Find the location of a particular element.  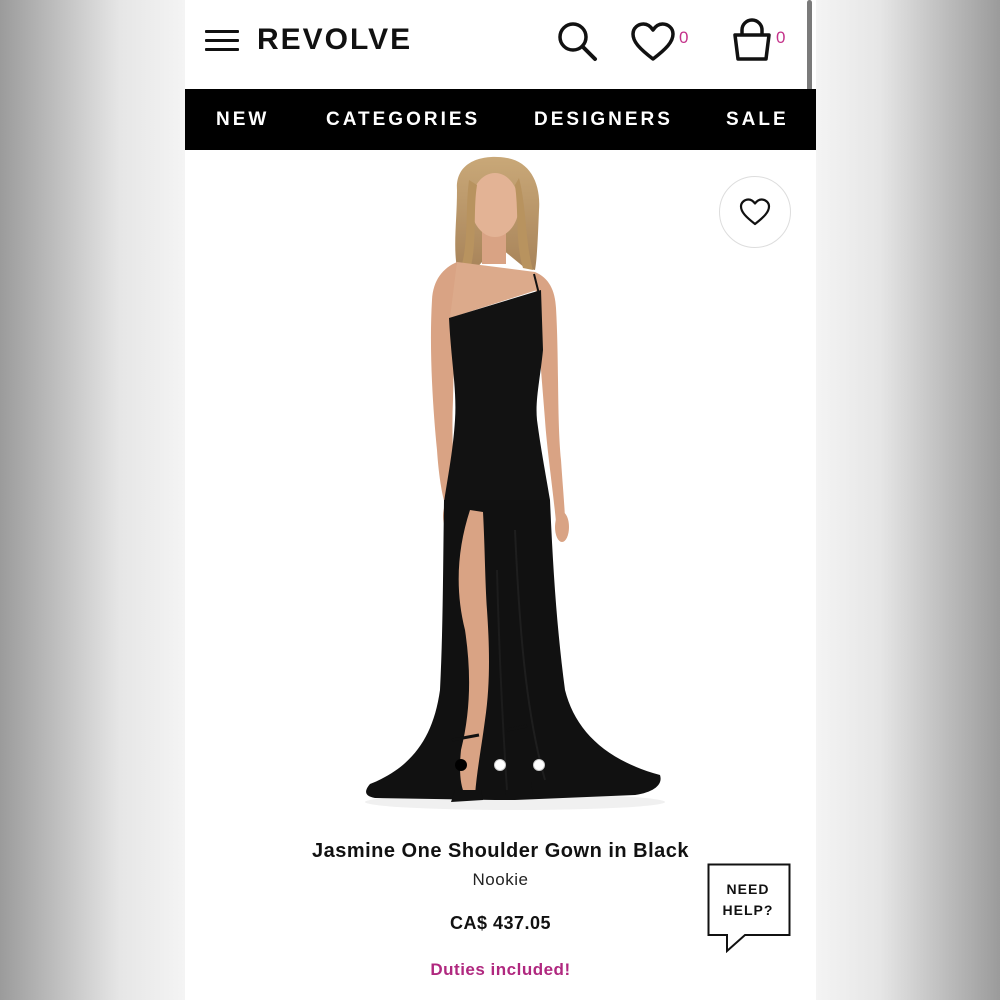

need-help-line2: HELP? is located at coordinates (748, 910).